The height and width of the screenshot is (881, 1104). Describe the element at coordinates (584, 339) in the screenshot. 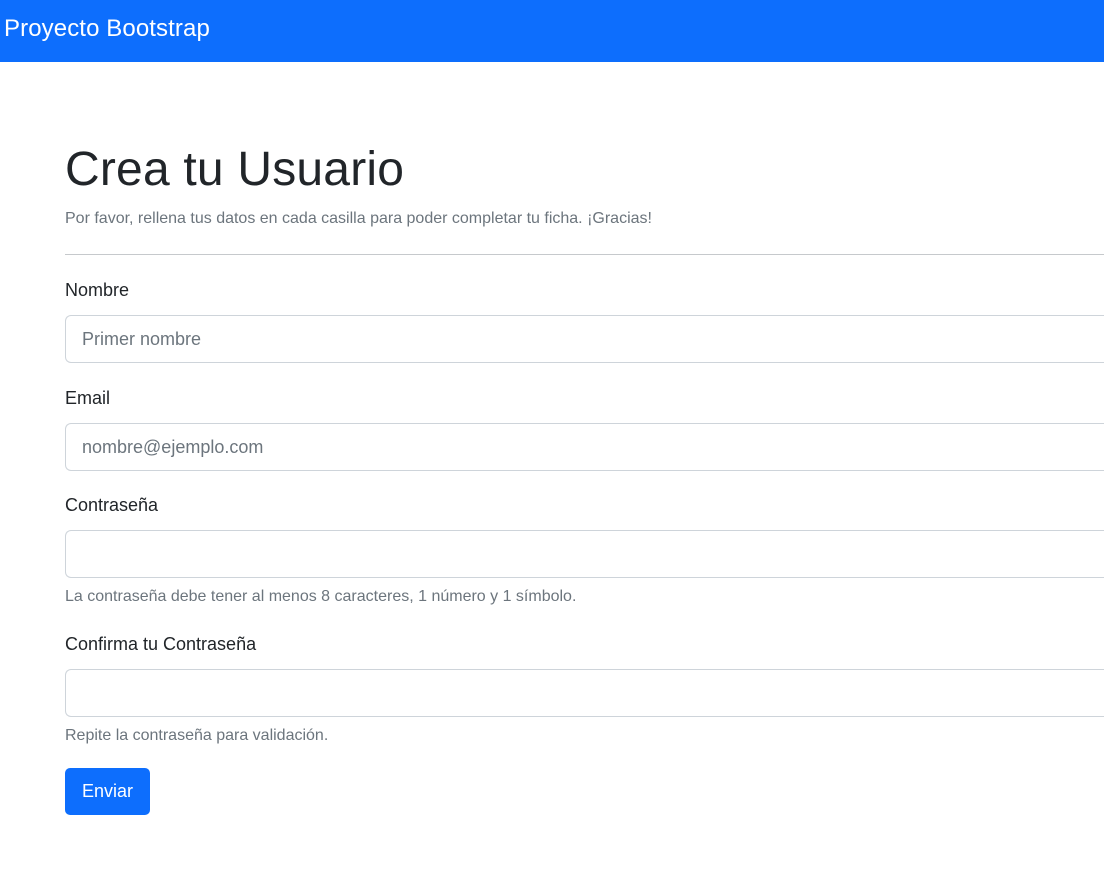

I see `nombre-input` at that location.